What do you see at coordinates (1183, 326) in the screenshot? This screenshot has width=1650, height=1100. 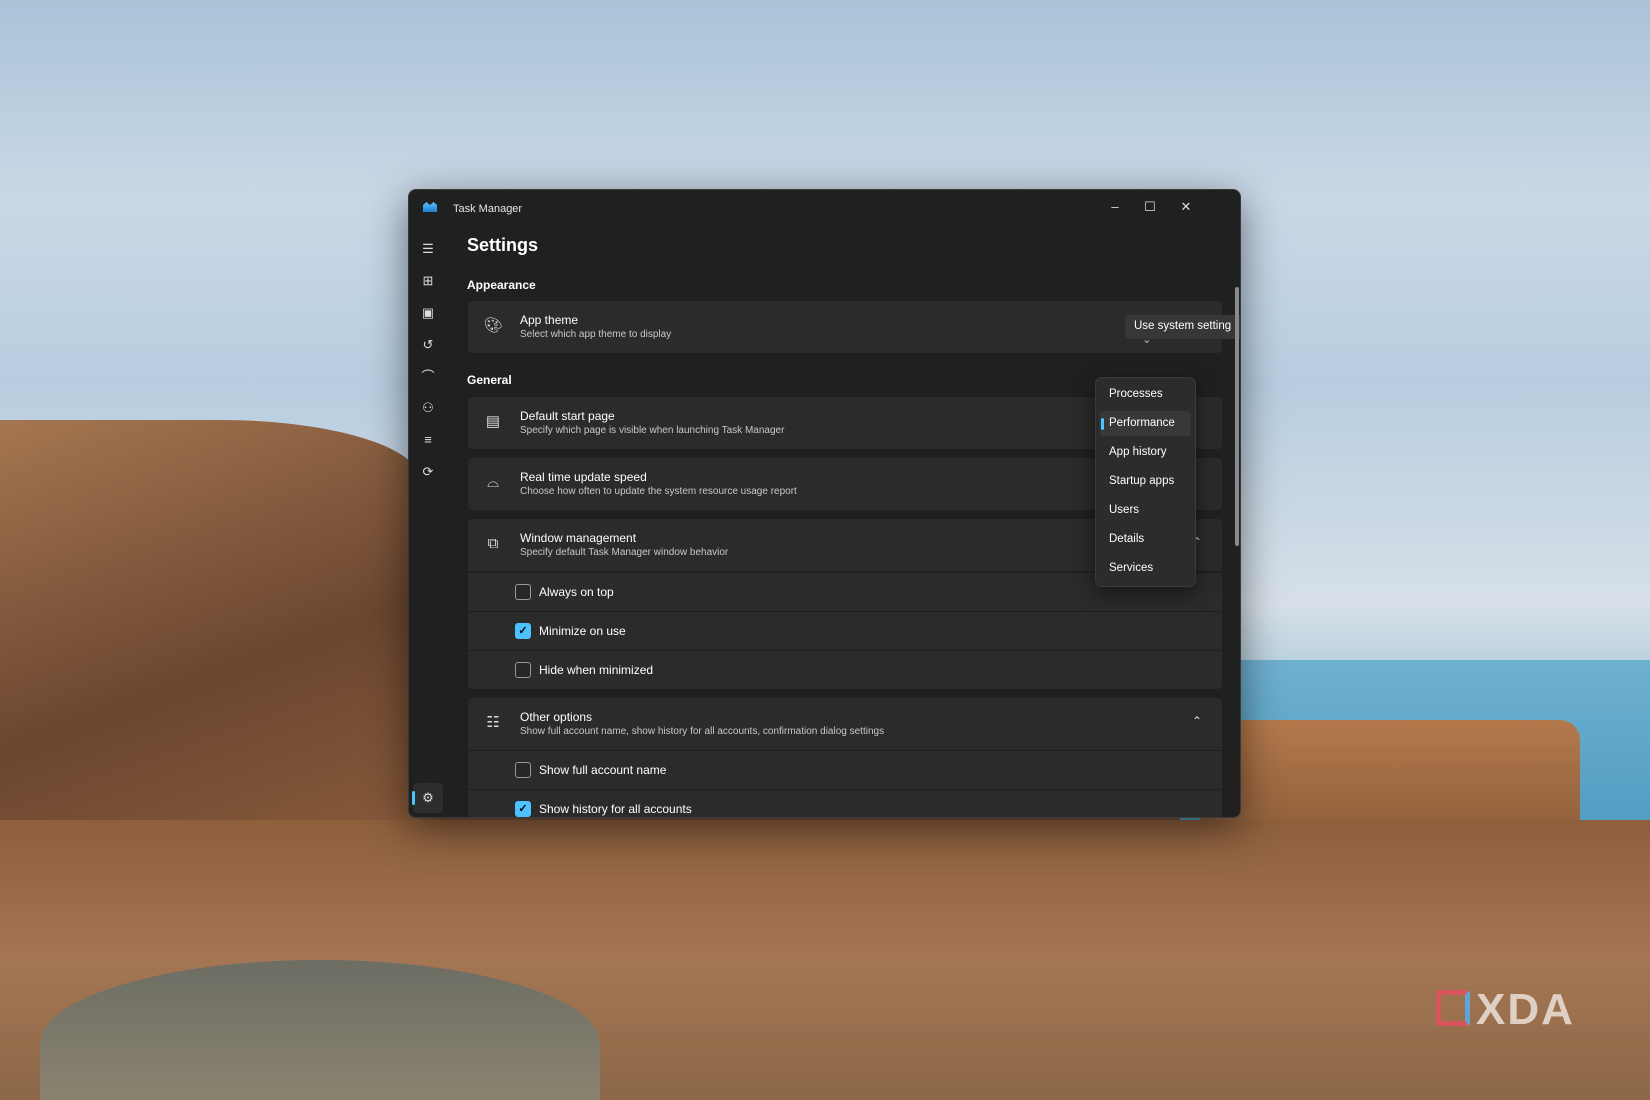 I see `app-theme-value: Use system setting` at bounding box center [1183, 326].